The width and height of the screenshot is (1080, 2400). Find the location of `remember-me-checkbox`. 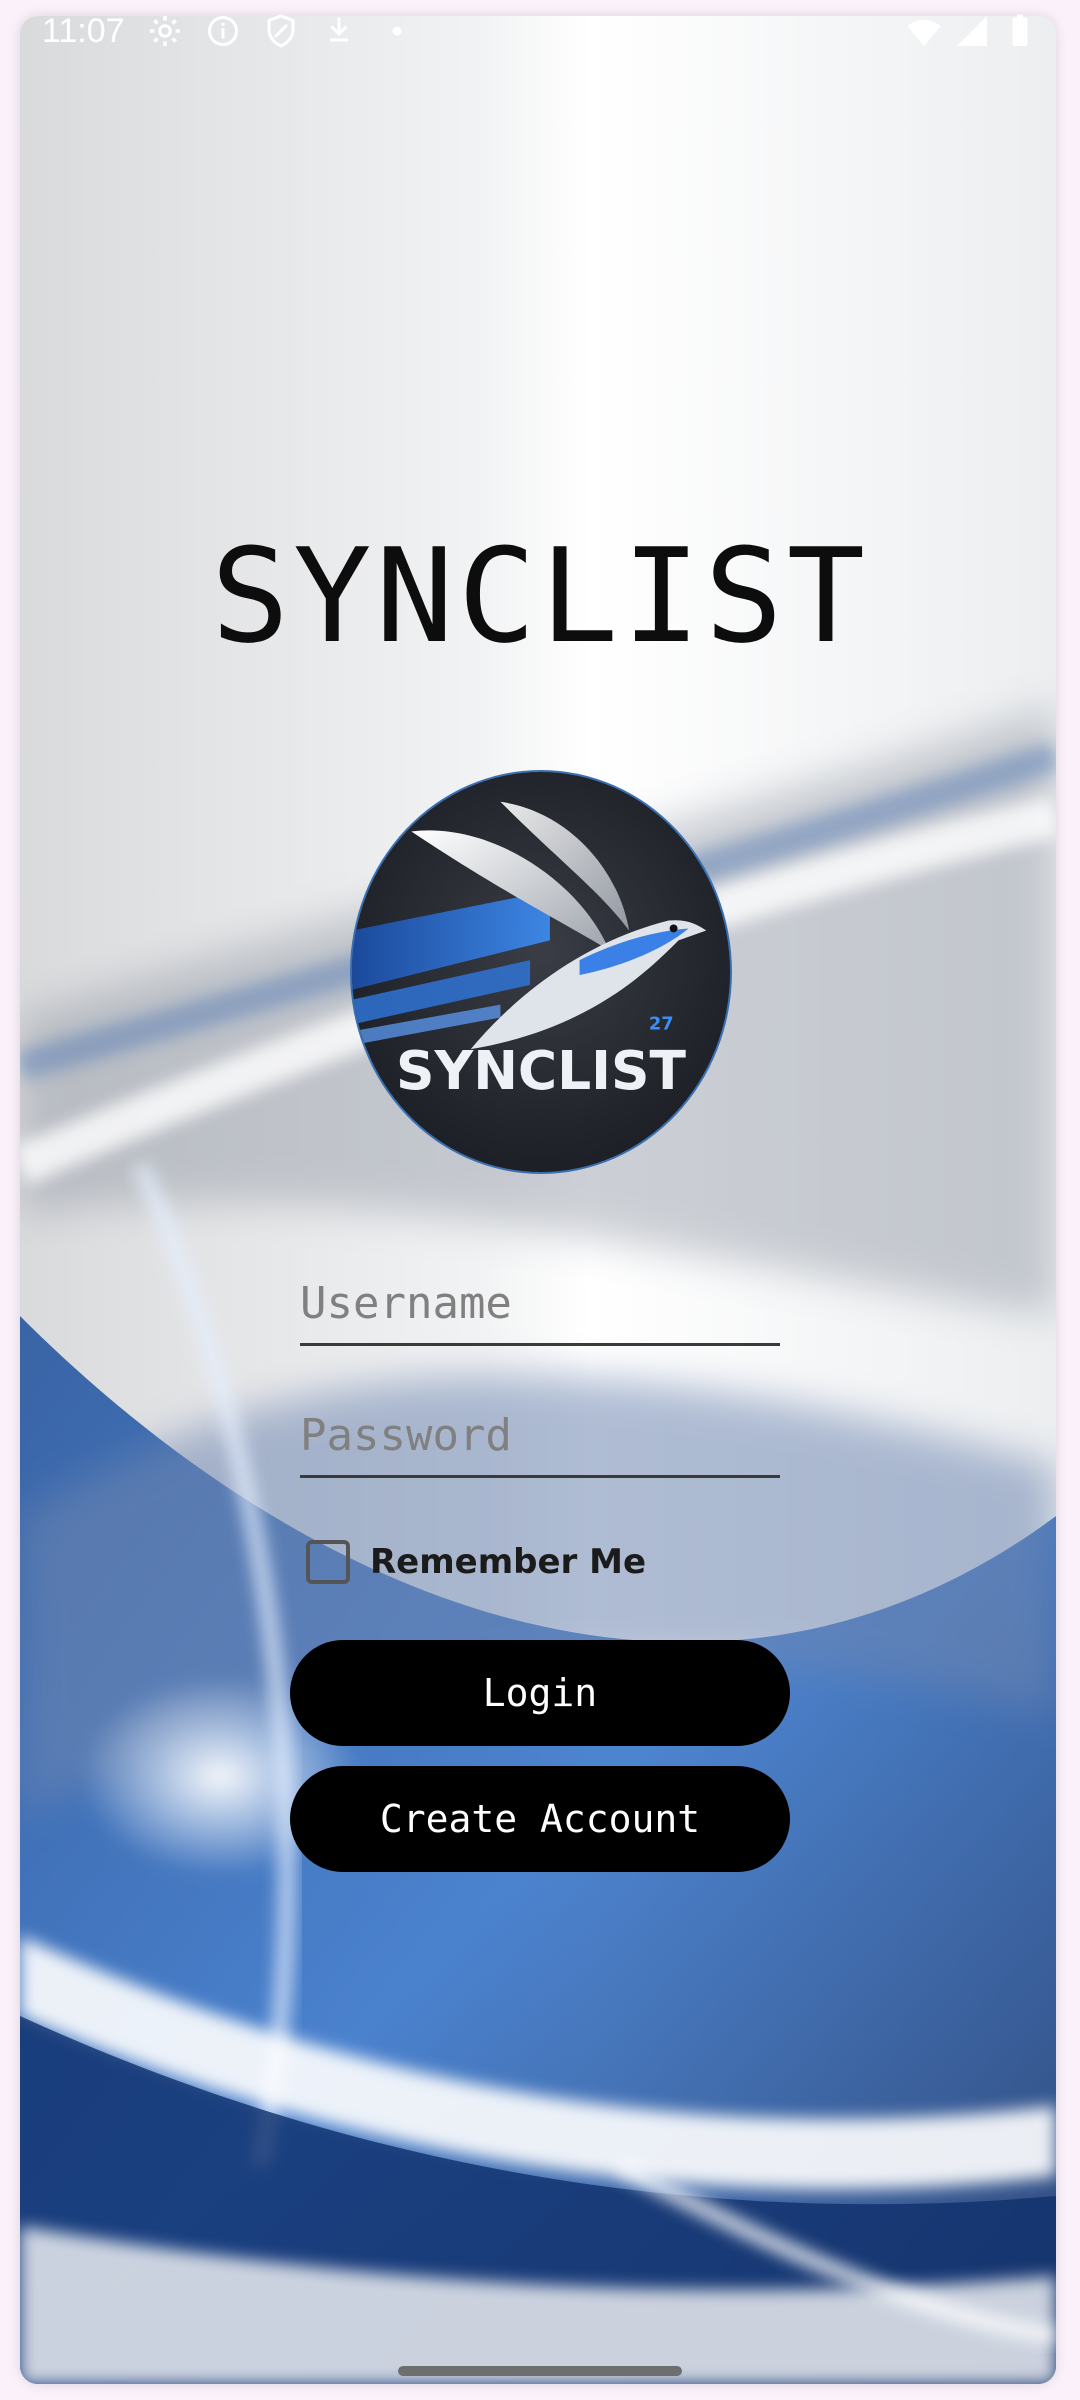

remember-me-checkbox is located at coordinates (328, 1562).